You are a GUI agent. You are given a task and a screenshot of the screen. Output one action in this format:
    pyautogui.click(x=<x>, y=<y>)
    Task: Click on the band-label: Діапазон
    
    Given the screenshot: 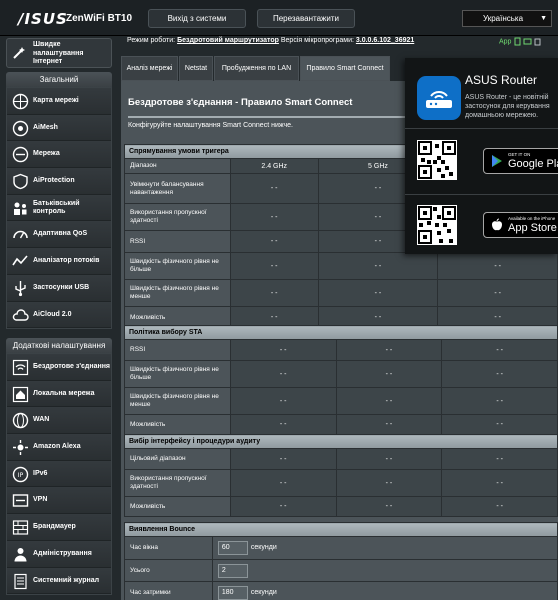 What is the action you would take?
    pyautogui.click(x=177, y=166)
    